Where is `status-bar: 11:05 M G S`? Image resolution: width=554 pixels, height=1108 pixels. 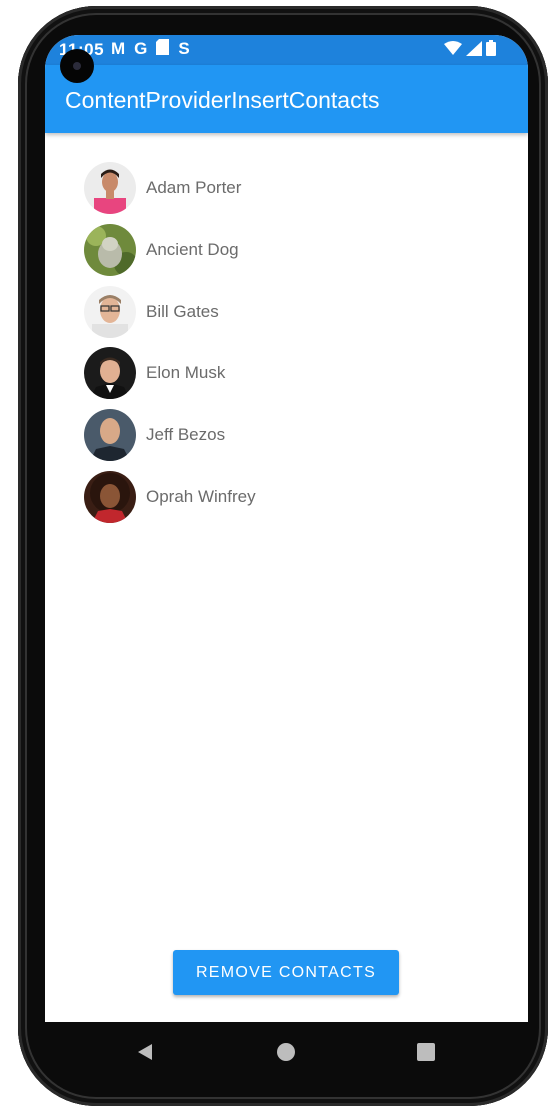
status-bar: 11:05 M G S is located at coordinates (286, 50).